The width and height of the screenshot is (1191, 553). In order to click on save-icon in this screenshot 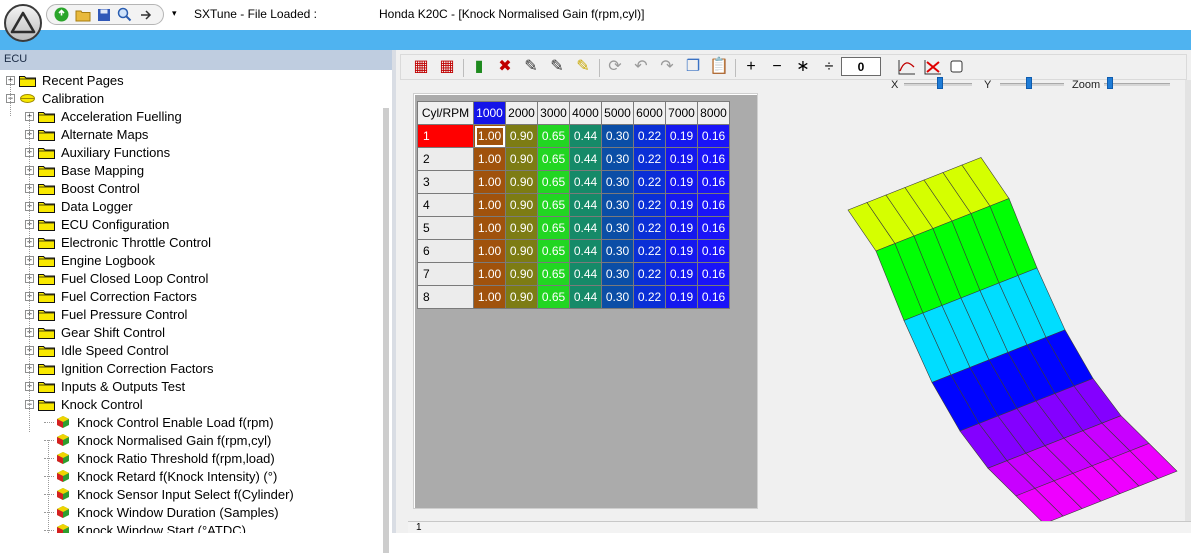, I will do `click(103, 14)`.